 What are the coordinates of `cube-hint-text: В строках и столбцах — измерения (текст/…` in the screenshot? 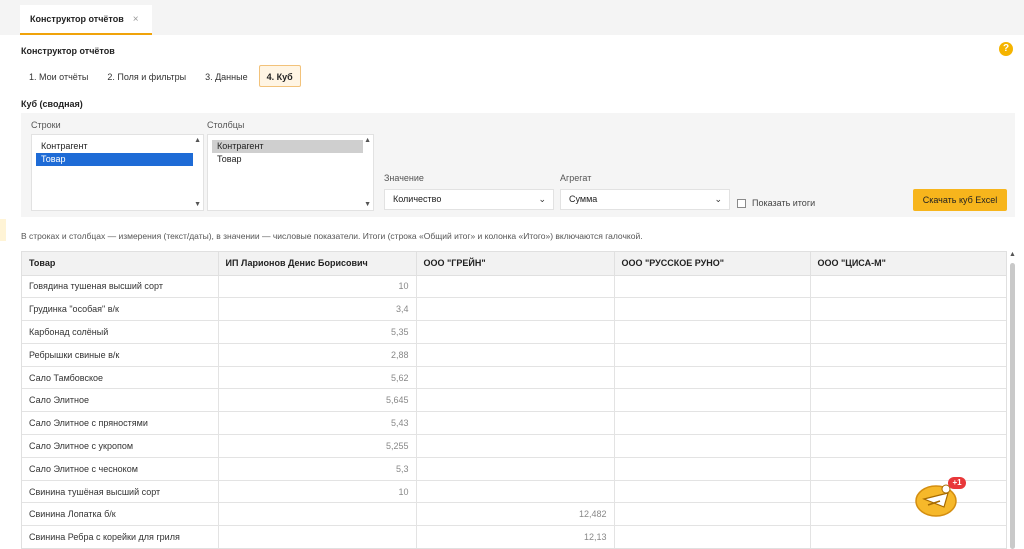 It's located at (332, 236).